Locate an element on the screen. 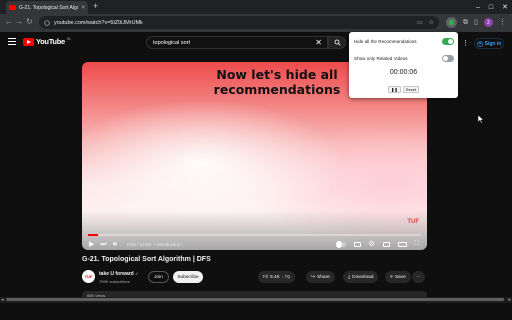 The image size is (512, 320). url-text: youtube.com/watch?v=5lZ0iJMrUMk is located at coordinates (98, 22).